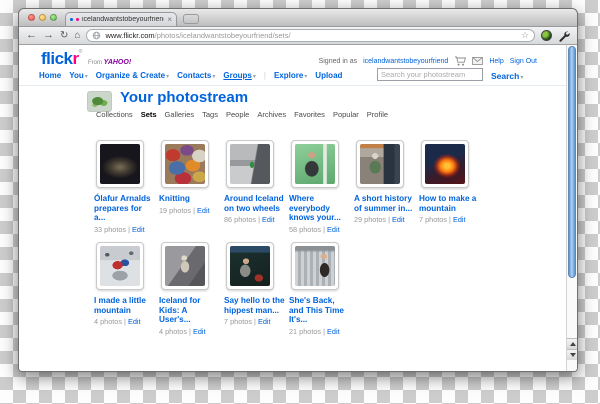  I want to click on nav-groups-link: Groups, so click(237, 75).